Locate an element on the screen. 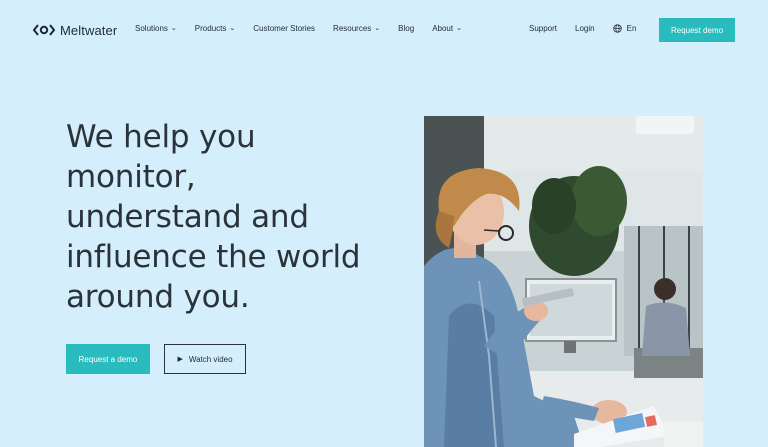  nav-item-label: Solutions is located at coordinates (151, 28).